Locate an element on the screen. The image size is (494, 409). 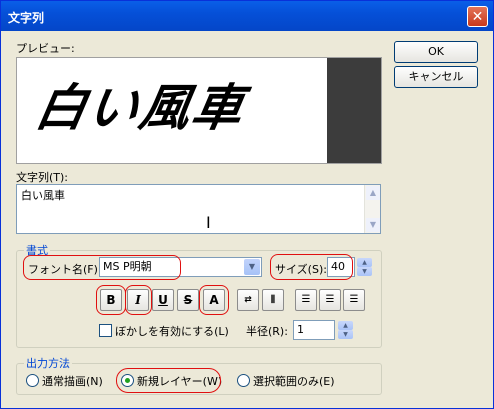
radius-label: 半径(R): is located at coordinates (267, 331).